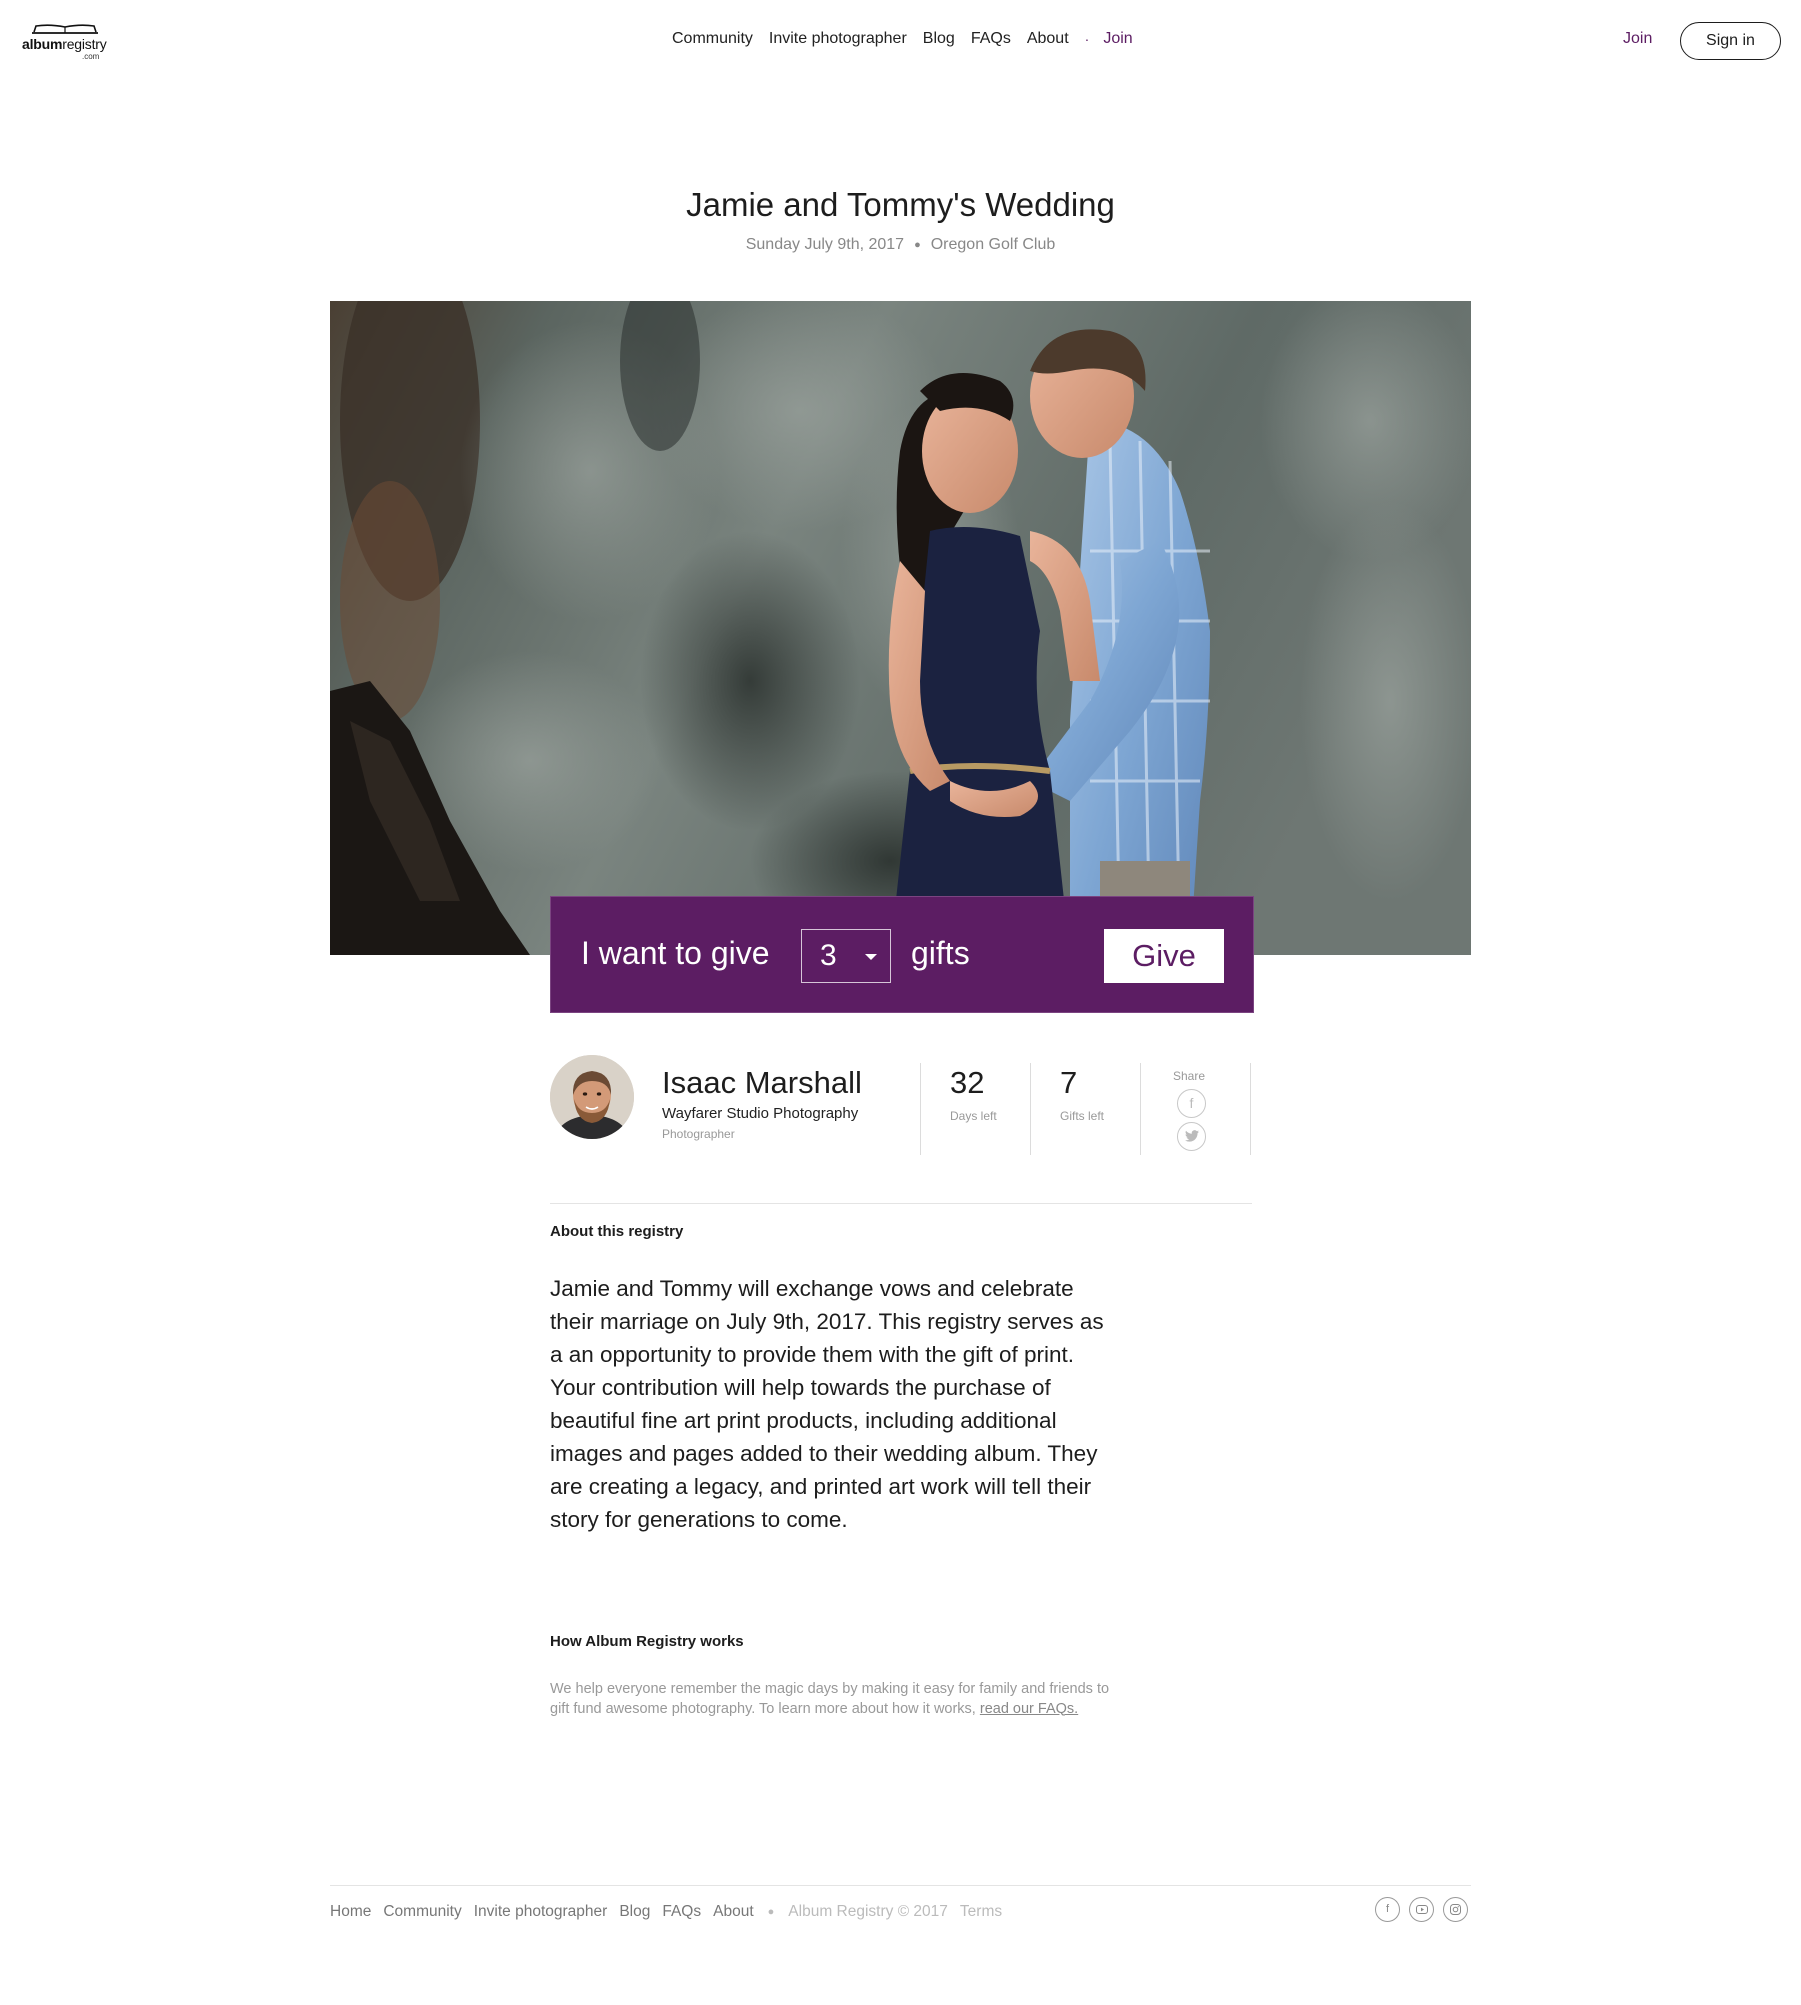 This screenshot has height=2005, width=1801. Describe the element at coordinates (1082, 1116) in the screenshot. I see `gifts-left-label: Gifts left` at that location.